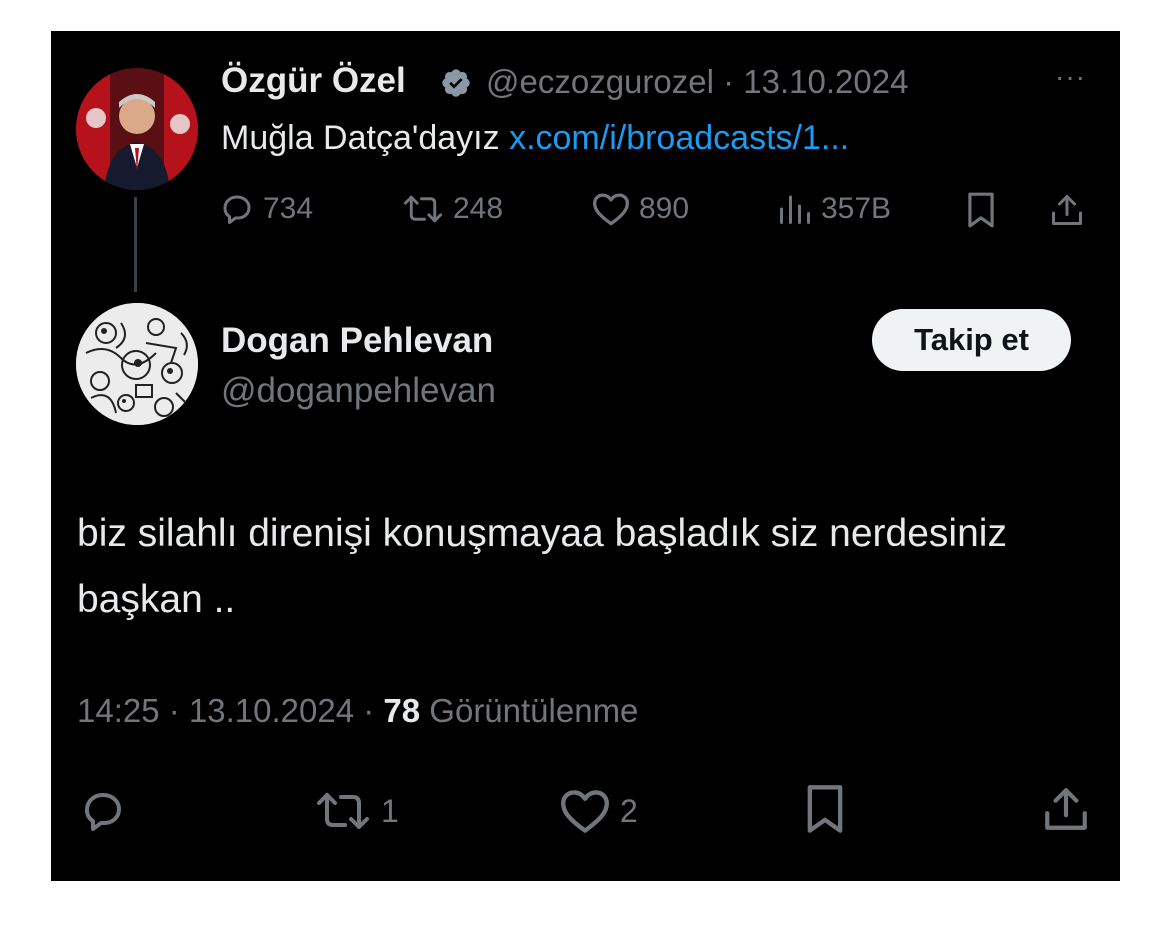  I want to click on author-handle: @doganpehlevan, so click(358, 391).